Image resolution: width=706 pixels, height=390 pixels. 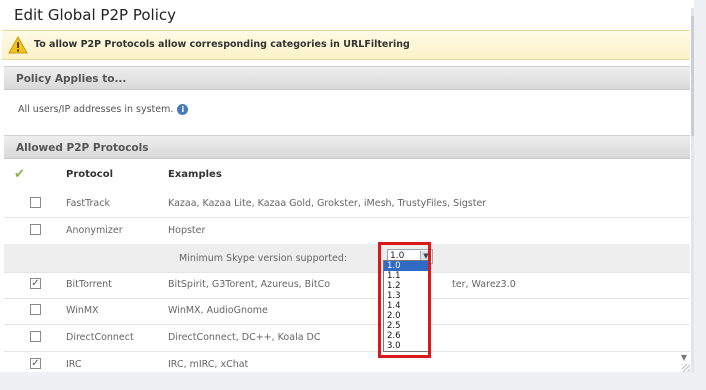 What do you see at coordinates (347, 230) in the screenshot?
I see `table-row-anonymizer: Anonymizer Hopster` at bounding box center [347, 230].